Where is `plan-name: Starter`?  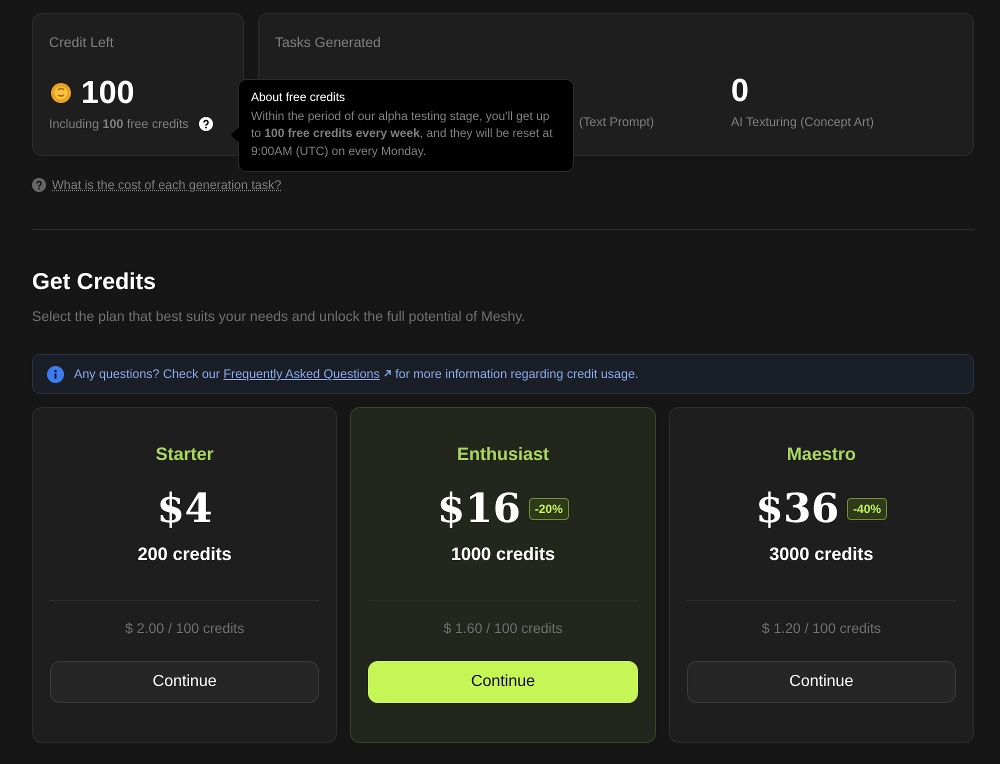
plan-name: Starter is located at coordinates (185, 454).